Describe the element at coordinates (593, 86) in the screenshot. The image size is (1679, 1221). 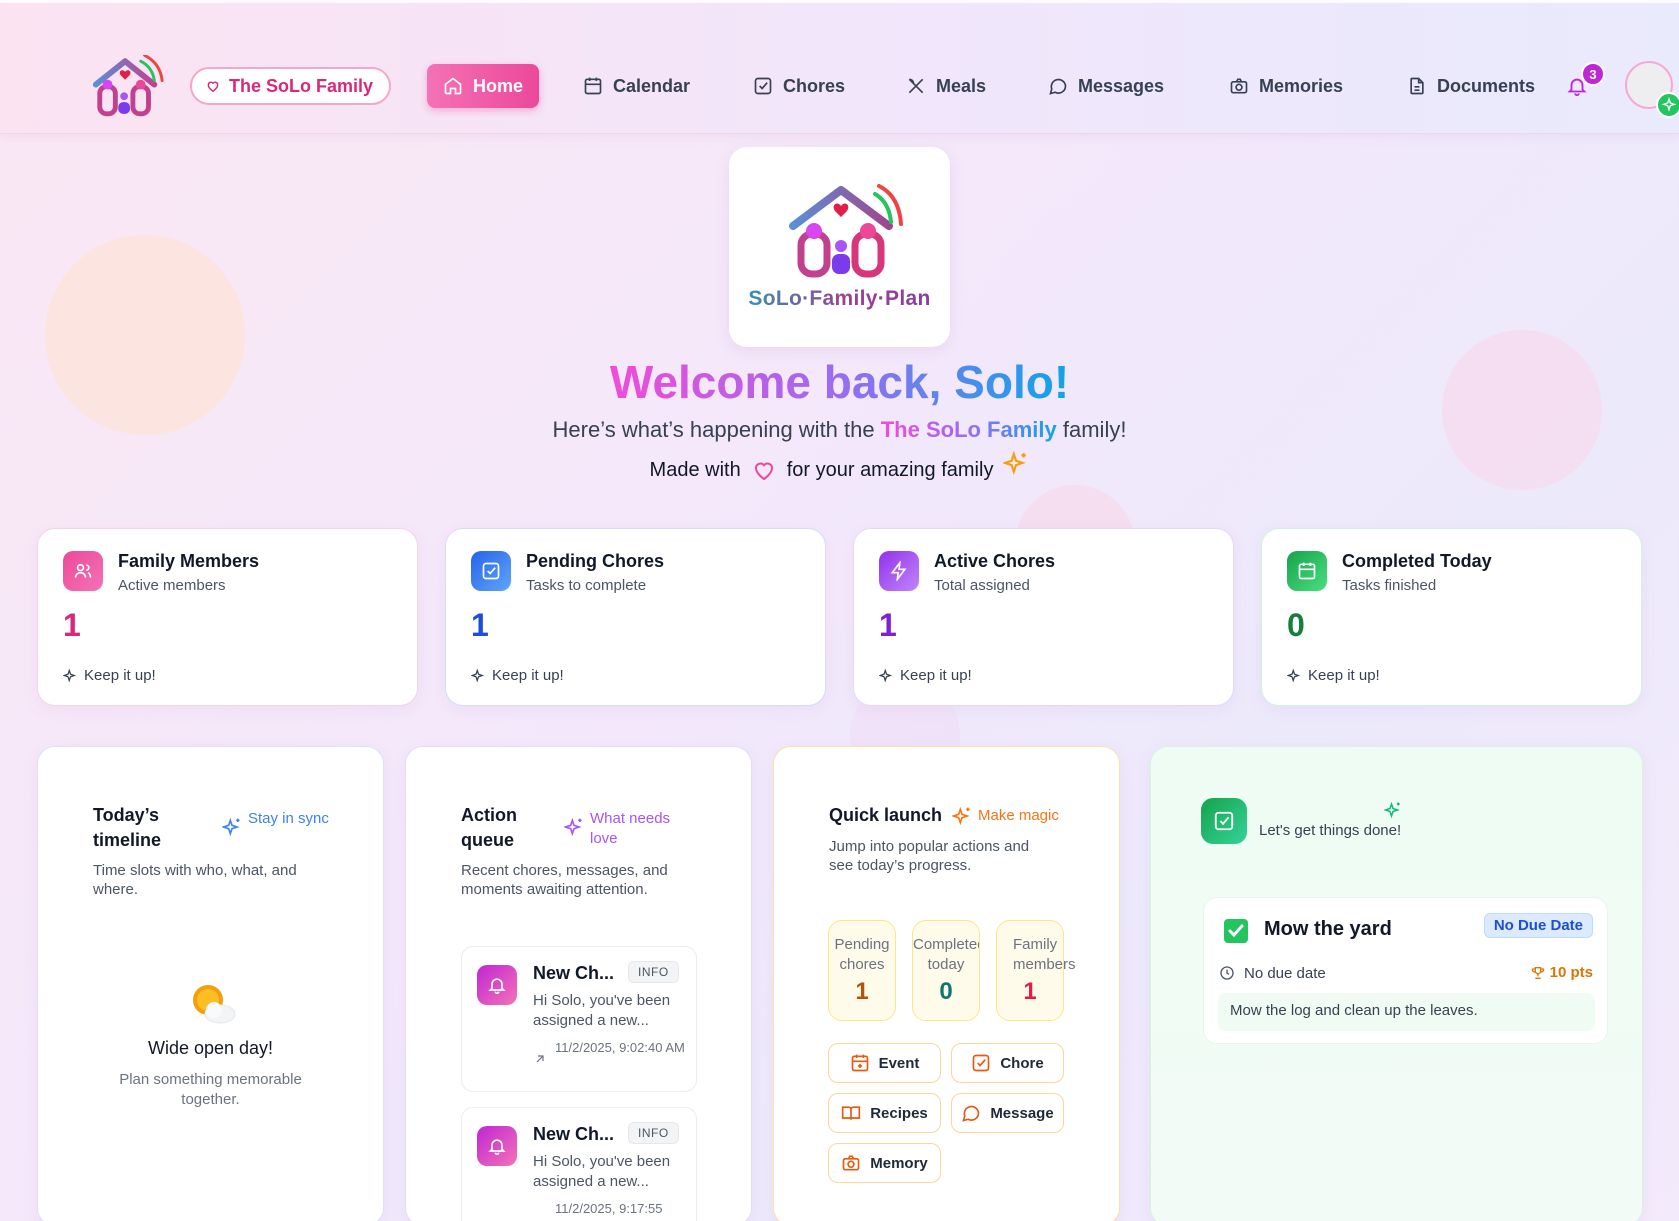
I see `calendar-icon` at that location.